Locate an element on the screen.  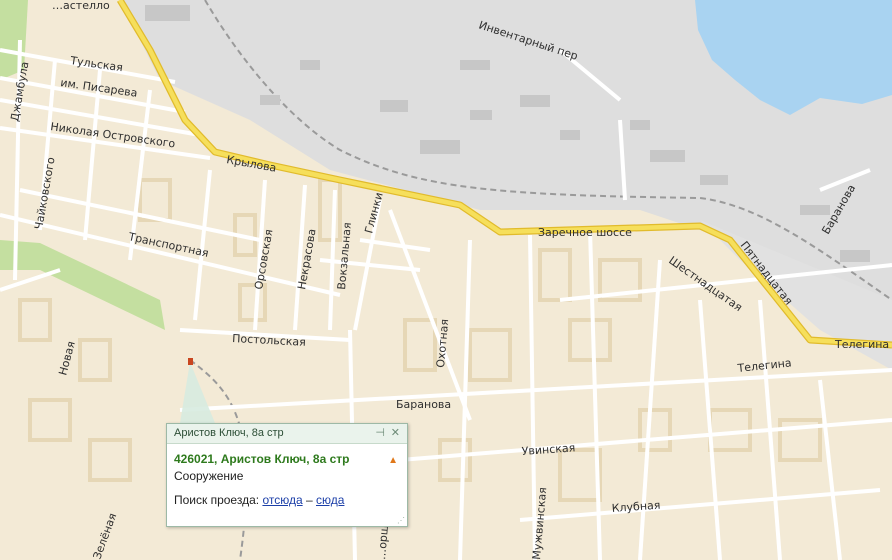
balloon-header: Аристов Ключ, 8а стр ⊣ ✕ is located at coordinates (287, 434).